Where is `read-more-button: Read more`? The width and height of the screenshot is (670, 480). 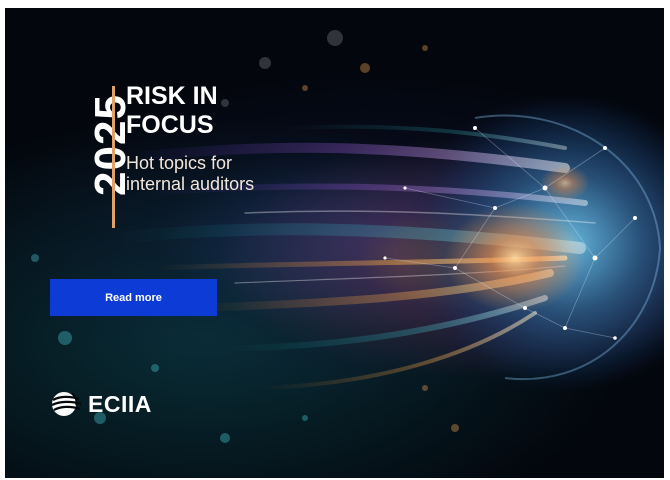
read-more-button: Read more is located at coordinates (133, 297).